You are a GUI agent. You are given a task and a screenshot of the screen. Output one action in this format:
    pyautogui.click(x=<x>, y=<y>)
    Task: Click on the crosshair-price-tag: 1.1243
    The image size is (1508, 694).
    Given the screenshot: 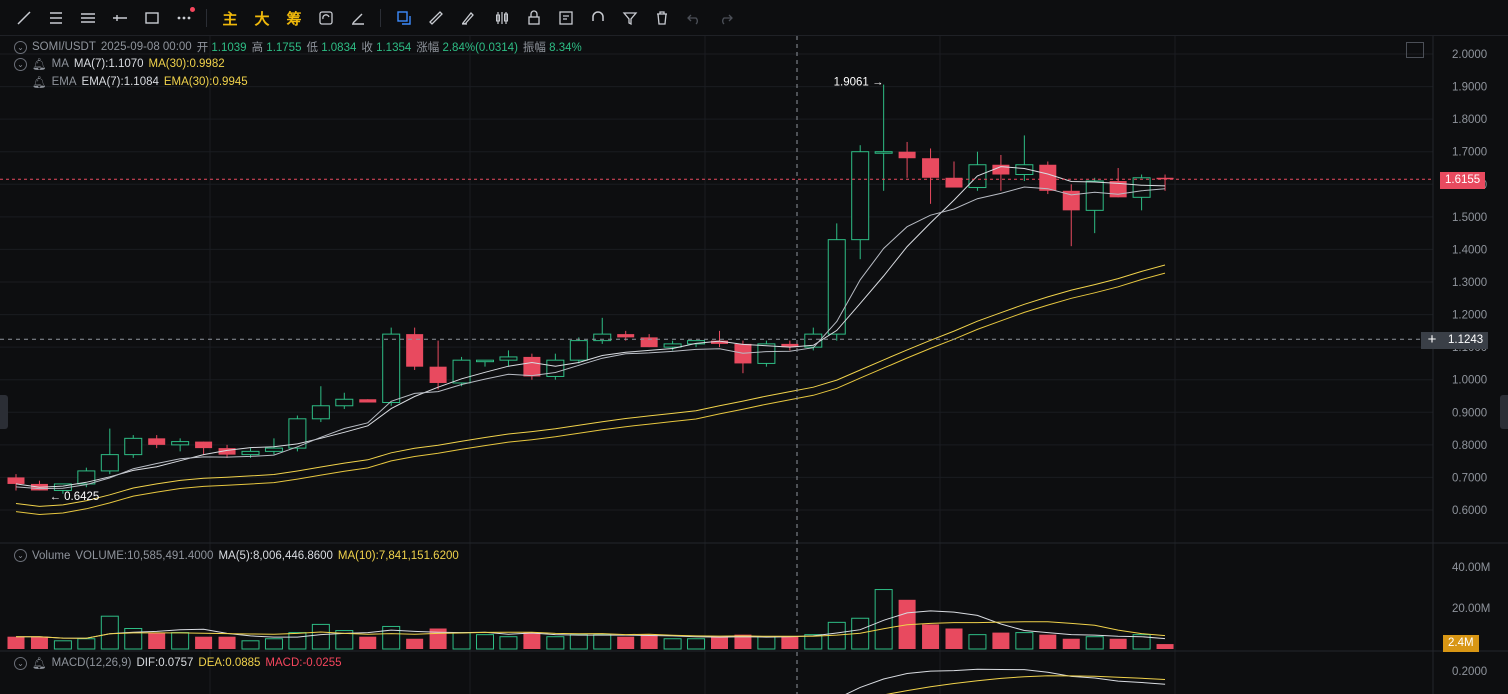 What is the action you would take?
    pyautogui.click(x=1466, y=340)
    